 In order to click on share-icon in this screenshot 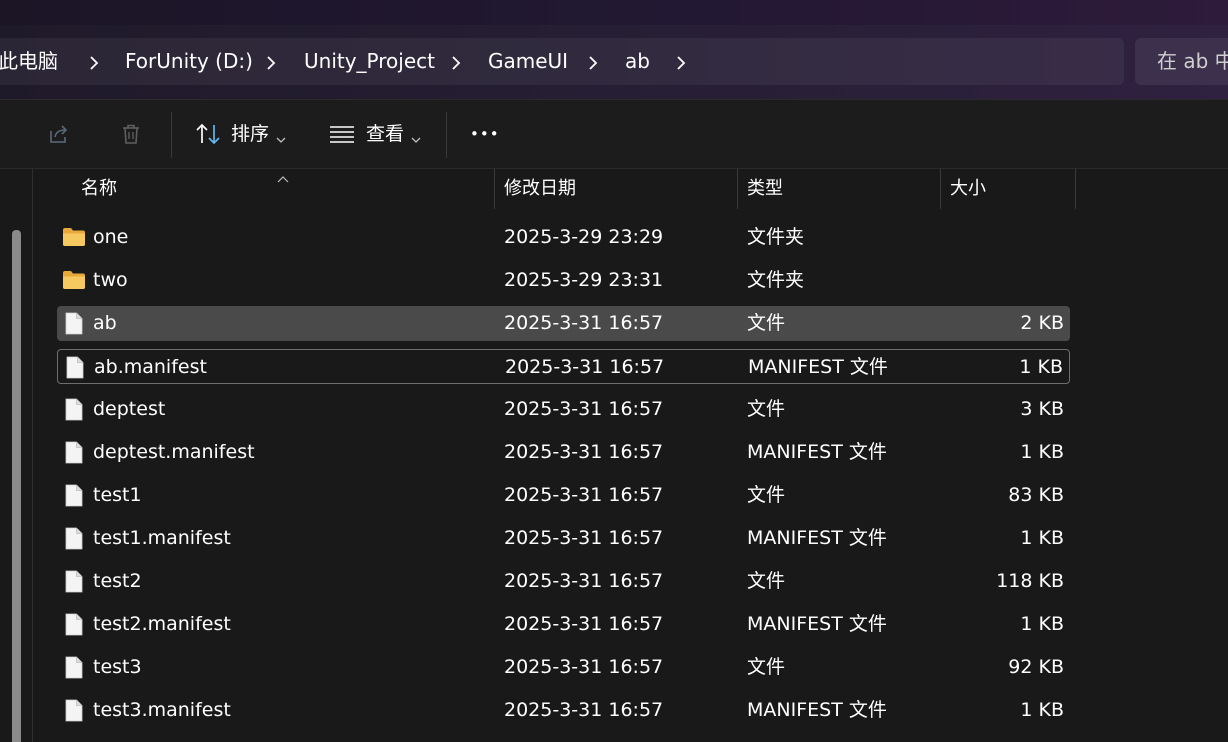, I will do `click(59, 136)`.